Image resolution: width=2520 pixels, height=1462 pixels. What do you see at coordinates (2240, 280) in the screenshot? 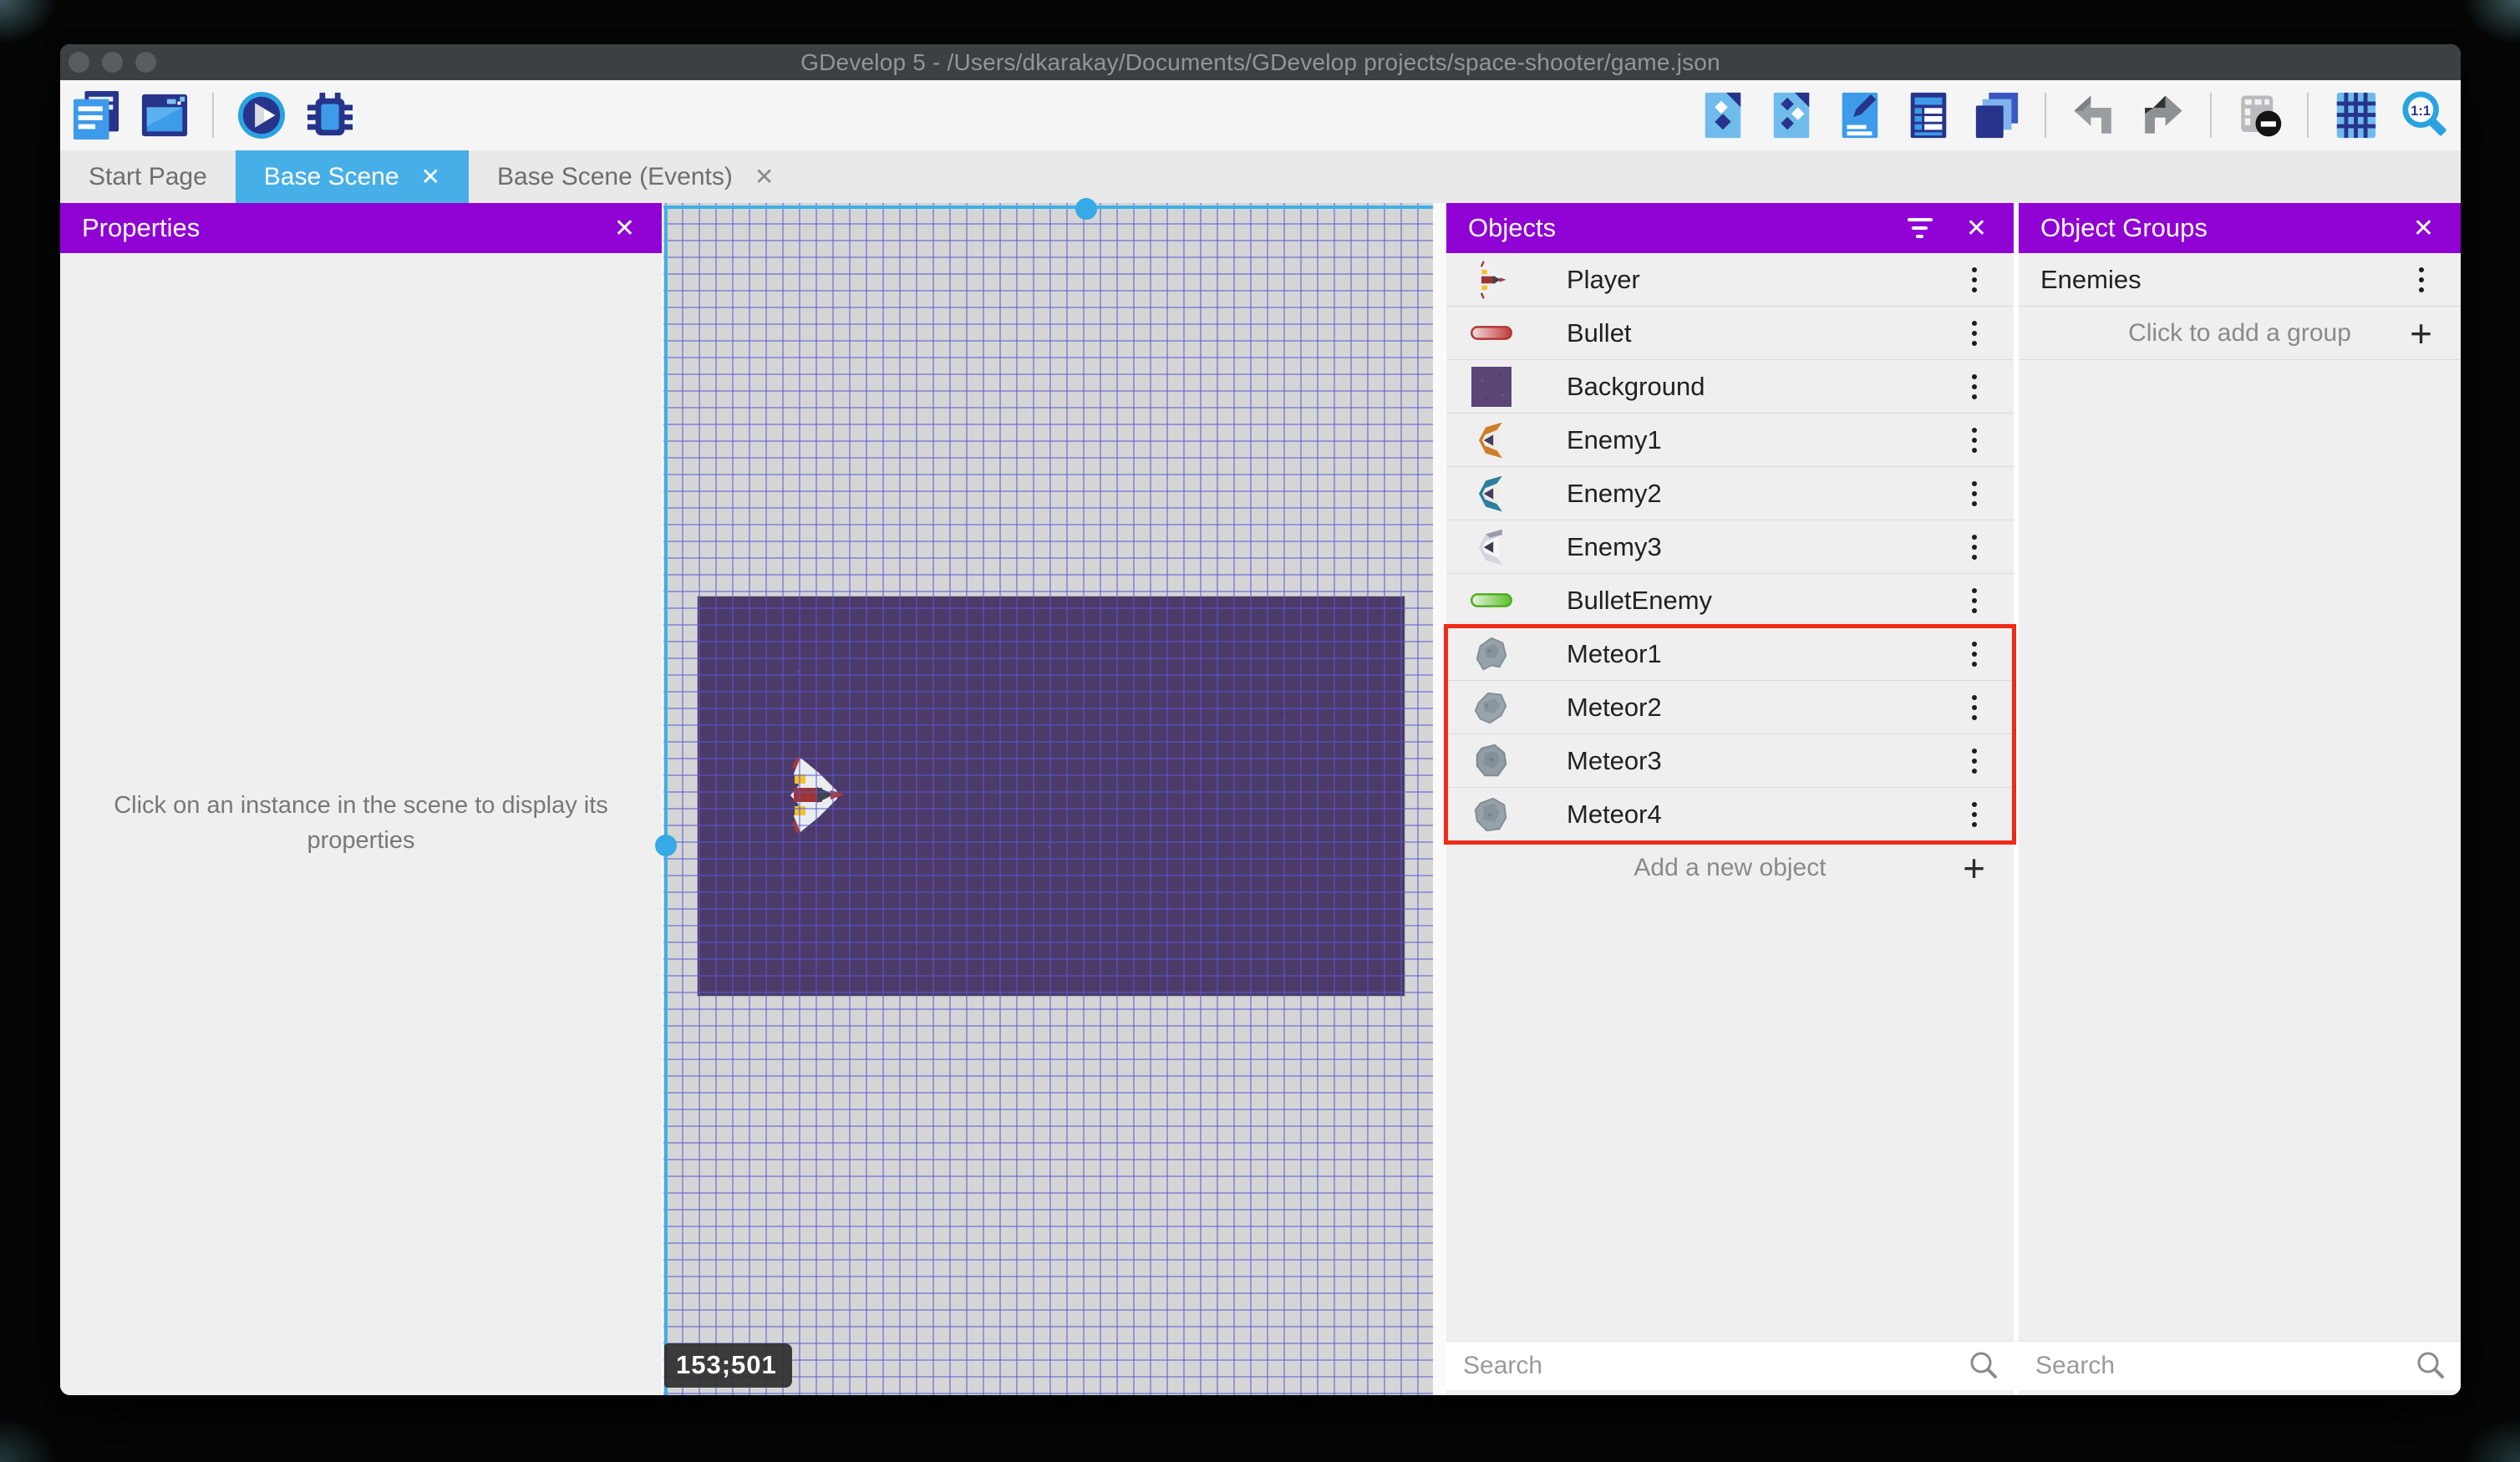
I see `group-row-enemies: Enemies` at bounding box center [2240, 280].